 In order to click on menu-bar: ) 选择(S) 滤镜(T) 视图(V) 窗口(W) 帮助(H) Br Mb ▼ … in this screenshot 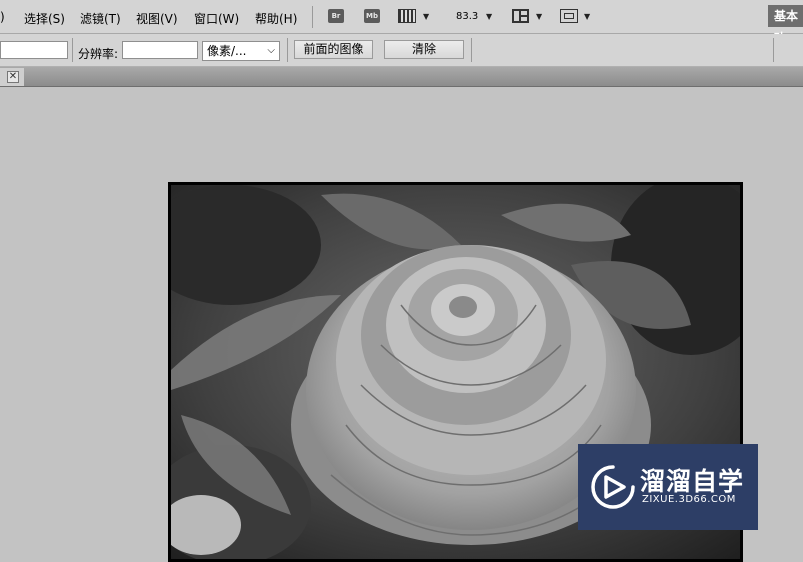, I will do `click(401, 22)`.